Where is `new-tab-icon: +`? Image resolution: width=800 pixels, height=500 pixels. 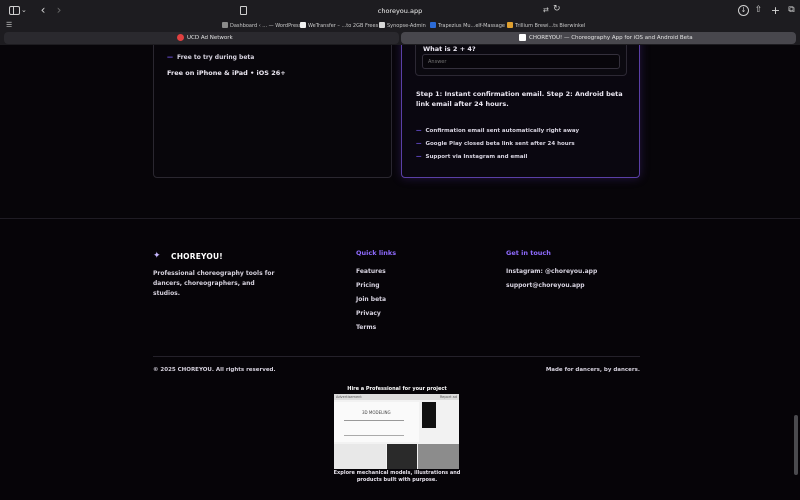 new-tab-icon: + is located at coordinates (775, 10).